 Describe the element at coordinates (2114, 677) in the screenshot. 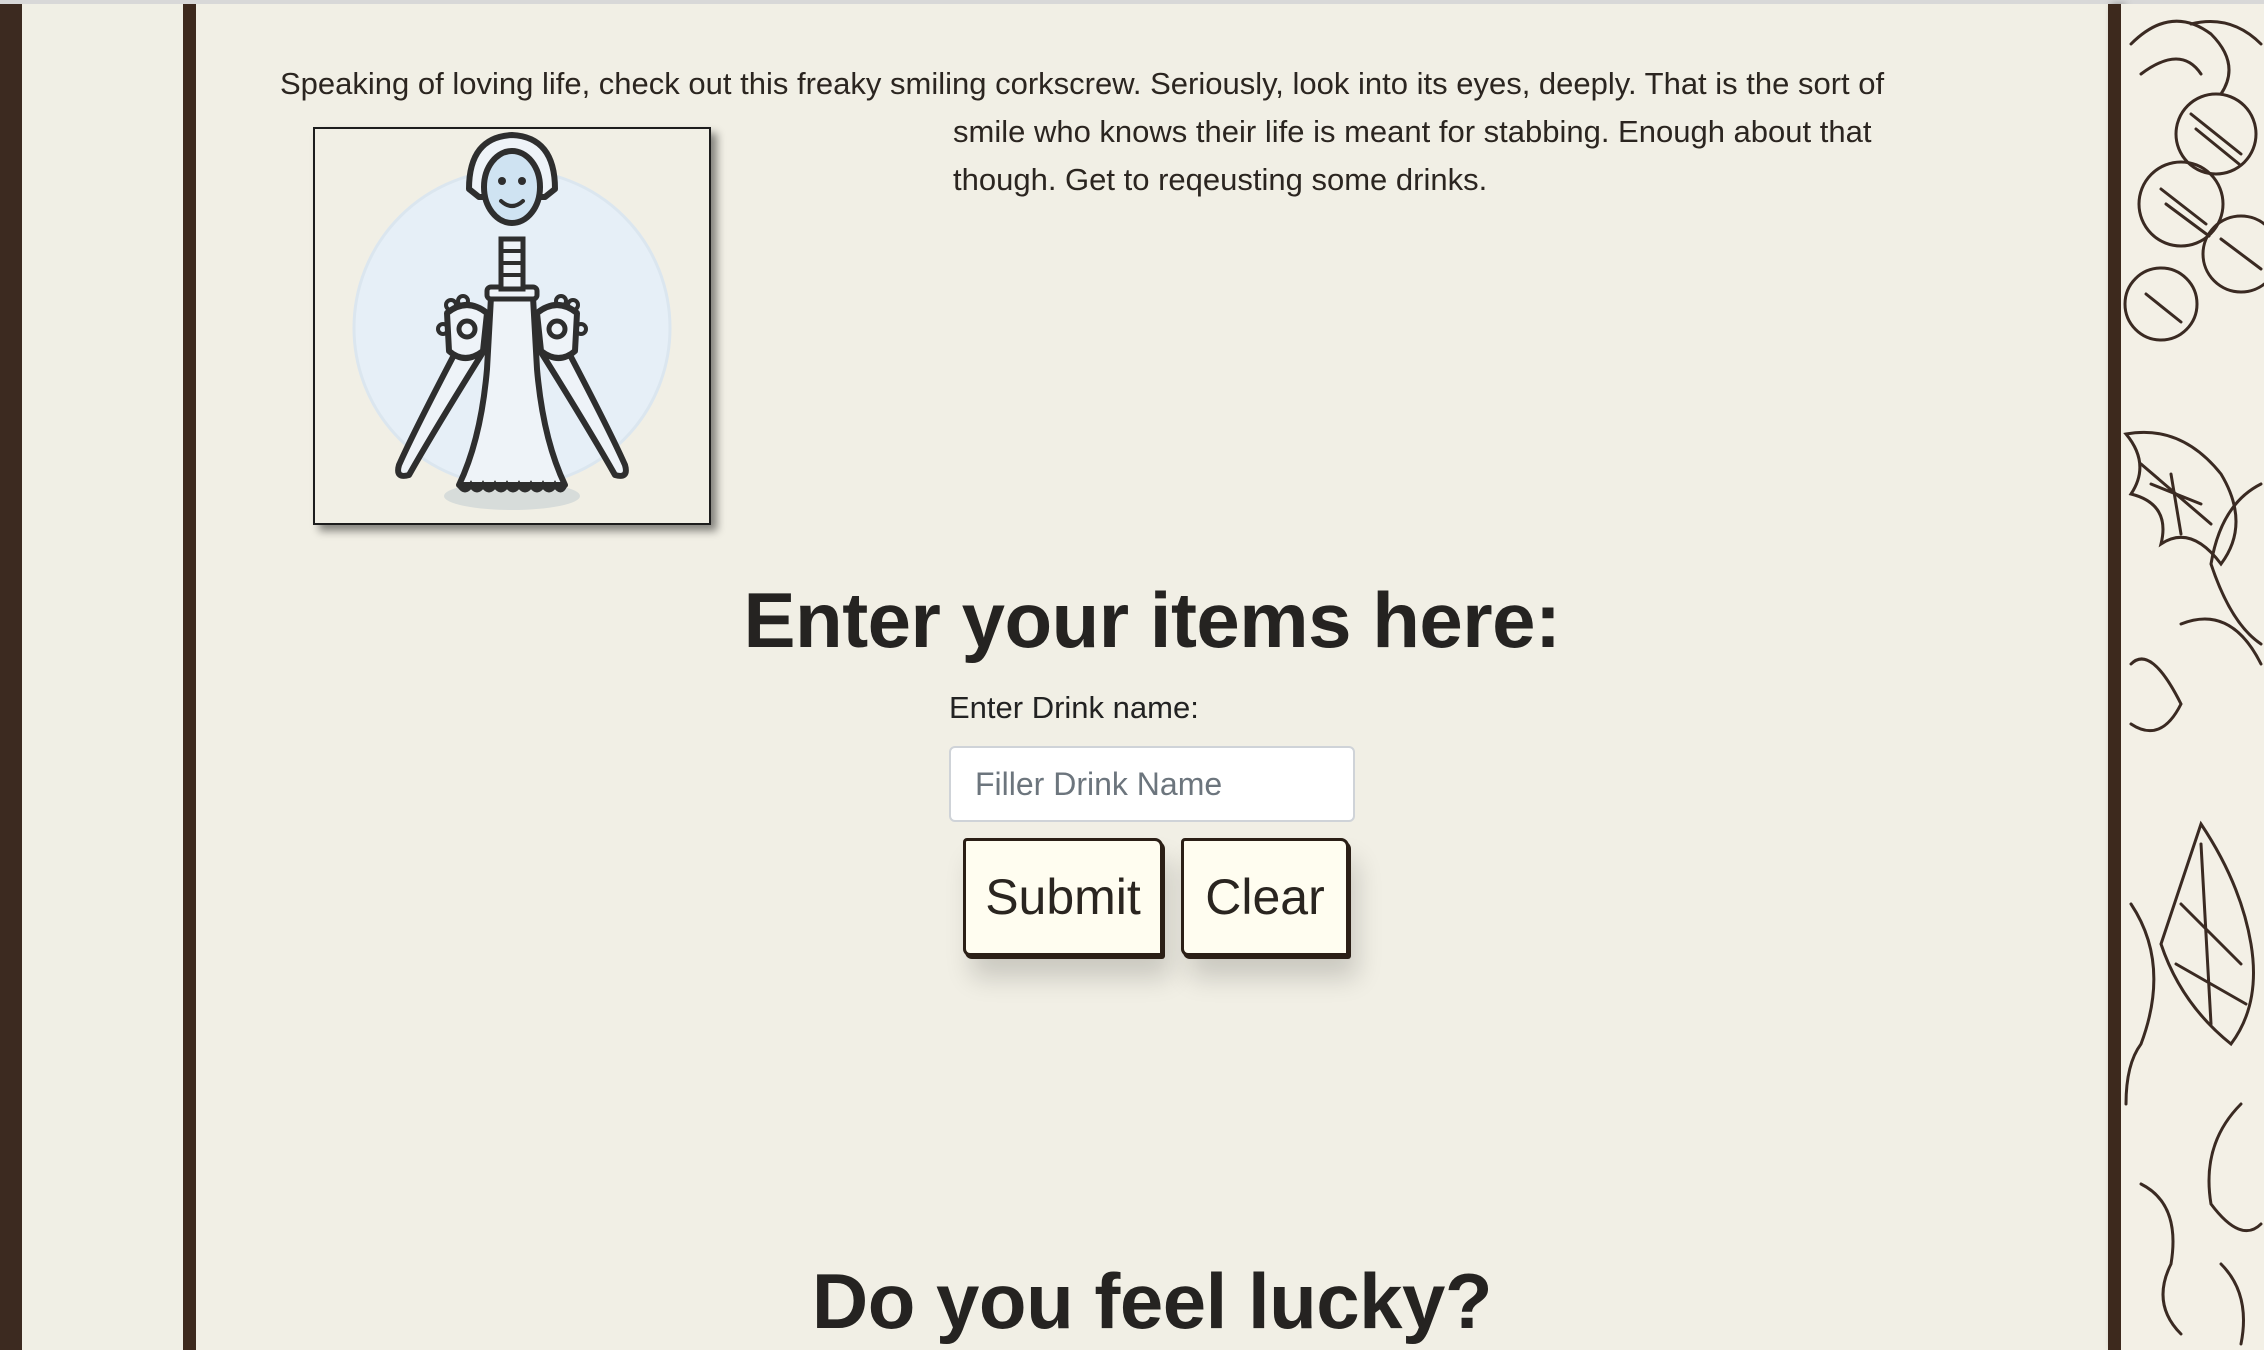

I see `right-content-border` at that location.